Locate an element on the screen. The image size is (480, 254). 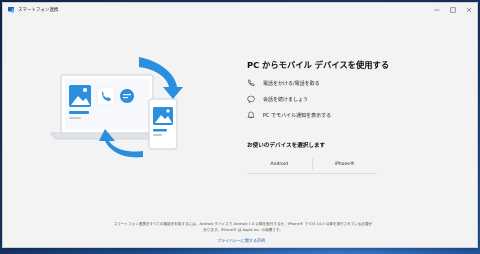
title-bar: スマートフォン連携 is located at coordinates (240, 10).